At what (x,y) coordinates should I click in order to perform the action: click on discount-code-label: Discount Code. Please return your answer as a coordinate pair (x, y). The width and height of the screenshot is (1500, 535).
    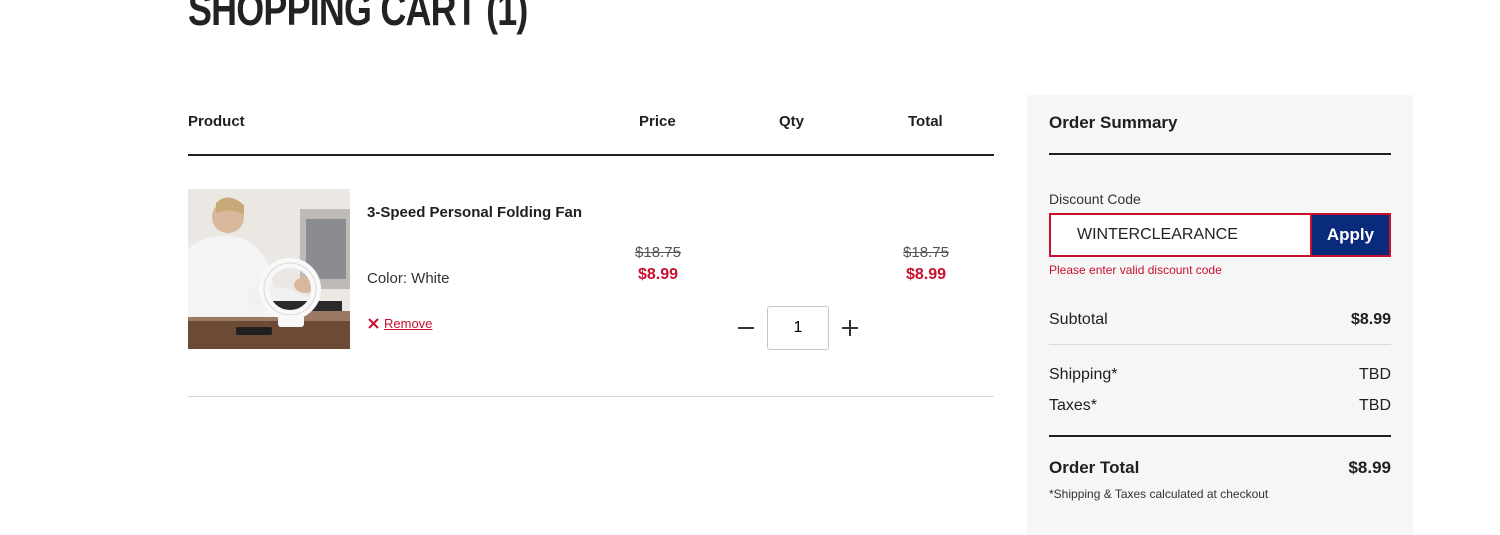
    Looking at the image, I should click on (1095, 199).